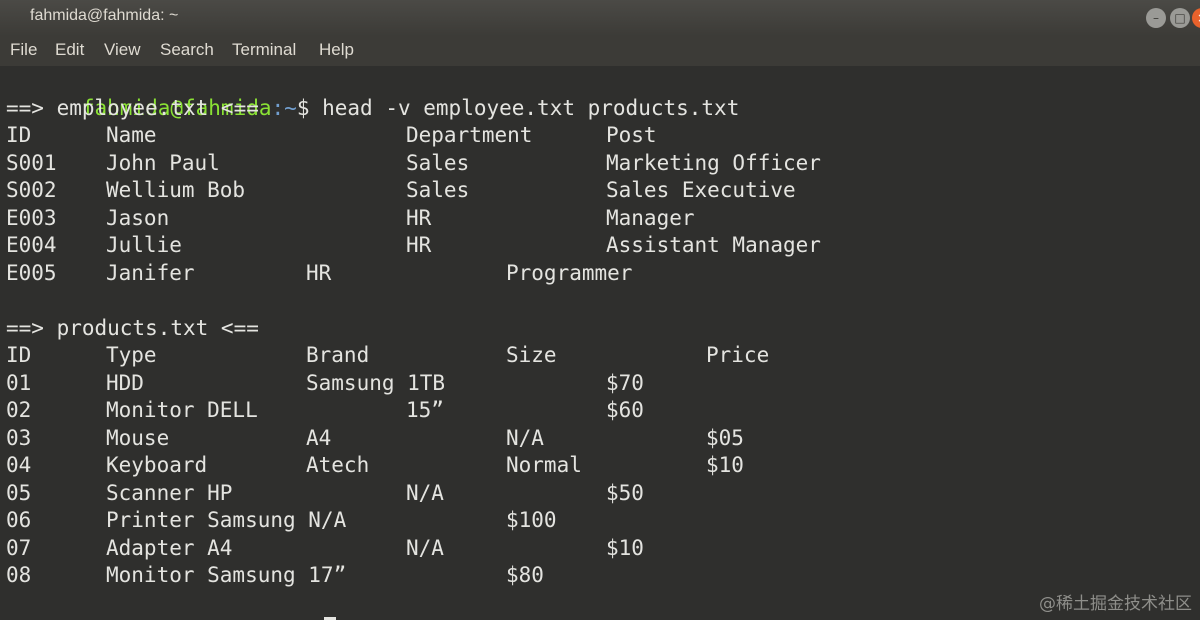  Describe the element at coordinates (1196, 18) in the screenshot. I see `close-button: ×` at that location.